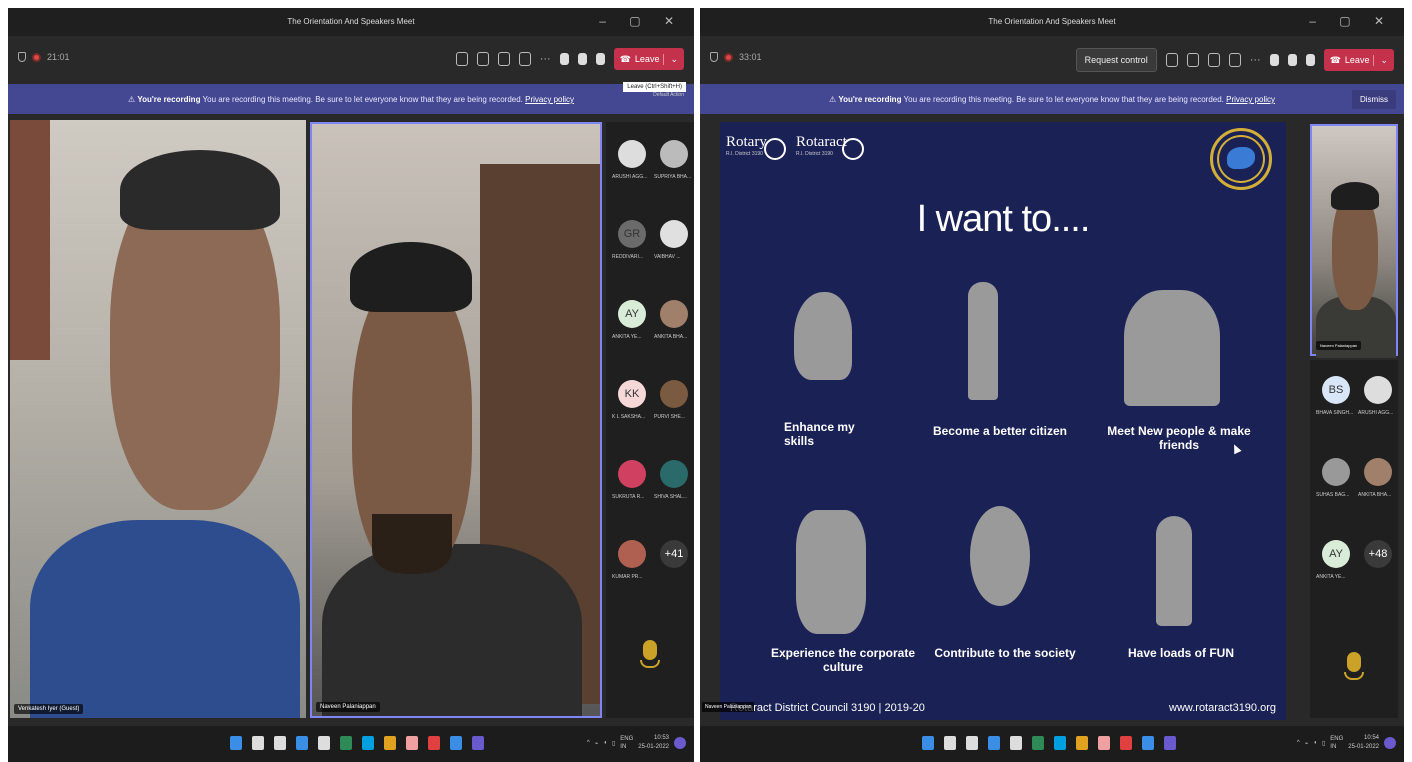 This screenshot has height=762, width=1412. I want to click on person-beard, so click(412, 544).